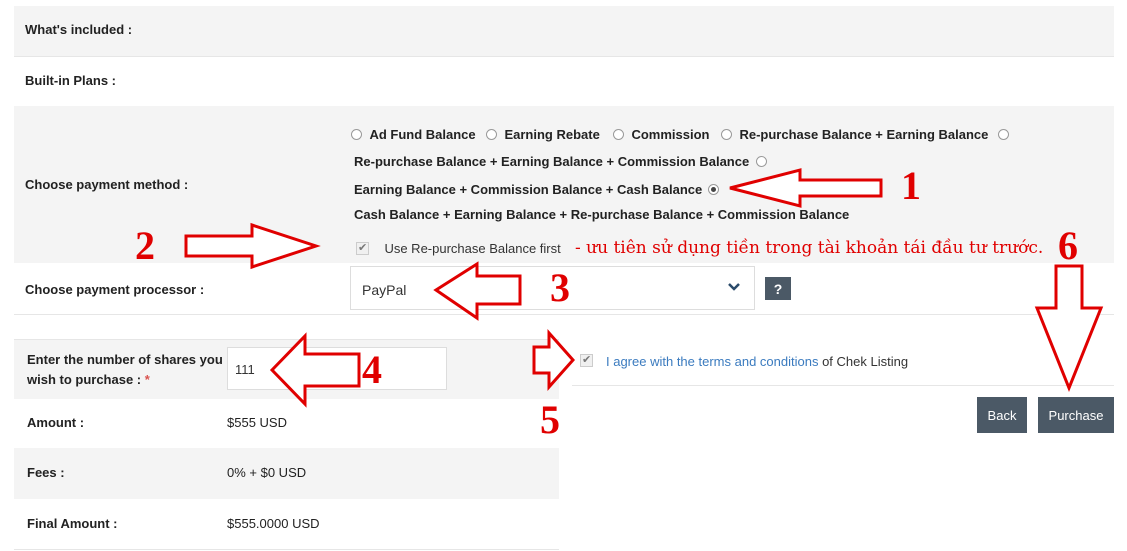 This screenshot has width=1127, height=551. Describe the element at coordinates (70, 80) in the screenshot. I see `built-in-plans-label: Built-in Plans :` at that location.